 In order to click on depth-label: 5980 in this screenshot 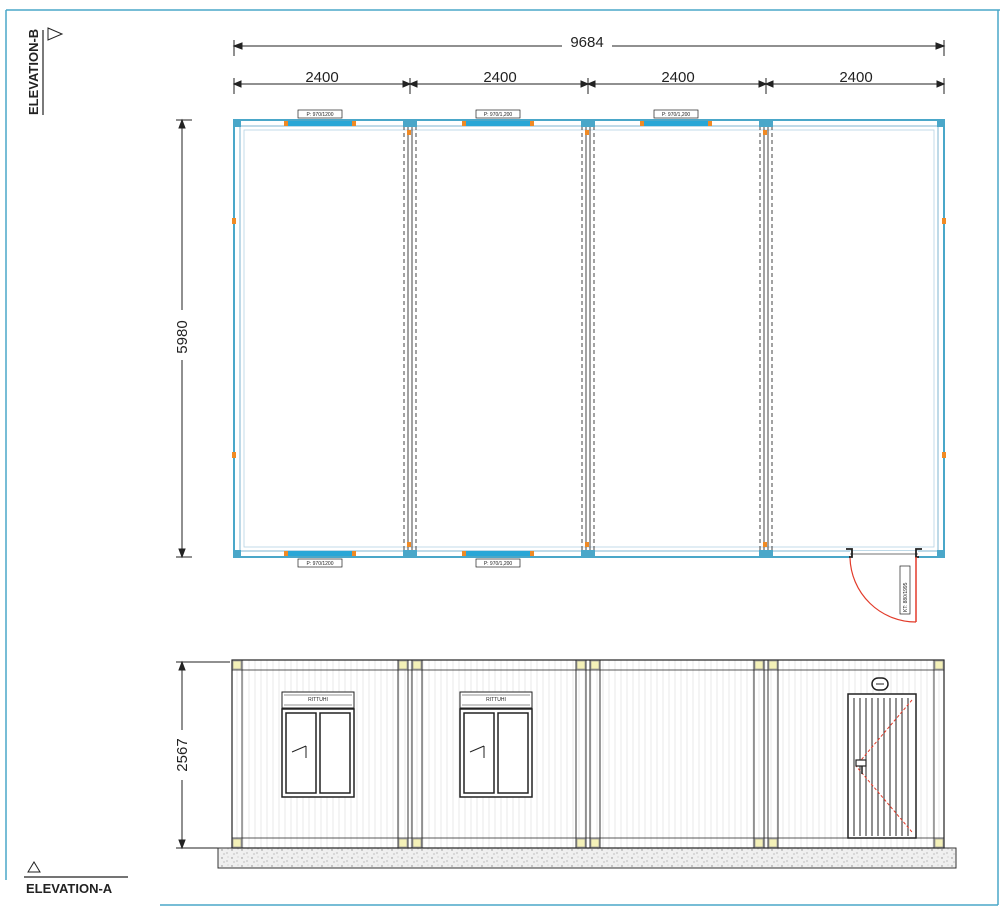, I will do `click(182, 336)`.